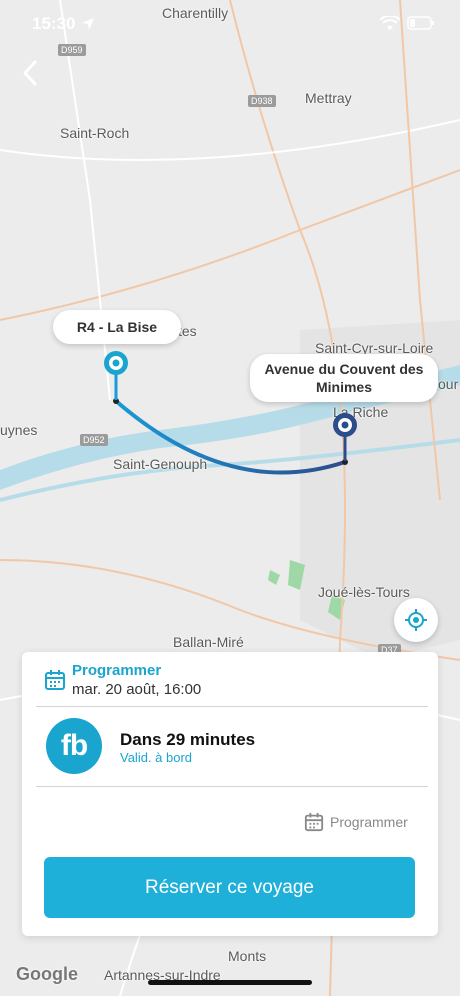 The width and height of the screenshot is (460, 996). I want to click on locate-me-button, so click(416, 620).